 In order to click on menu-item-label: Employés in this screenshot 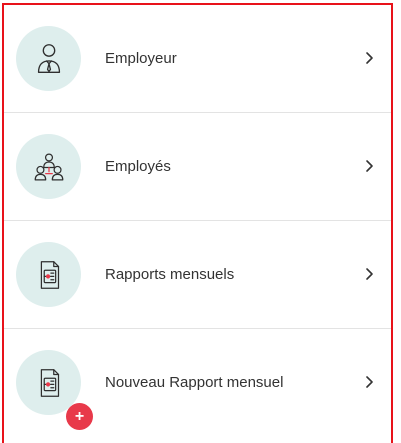, I will do `click(138, 166)`.